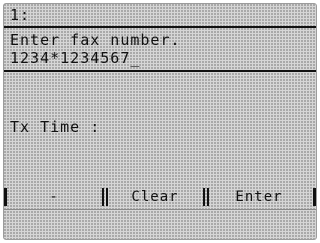 This screenshot has width=320, height=243. What do you see at coordinates (160, 27) in the screenshot?
I see `header-divider` at bounding box center [160, 27].